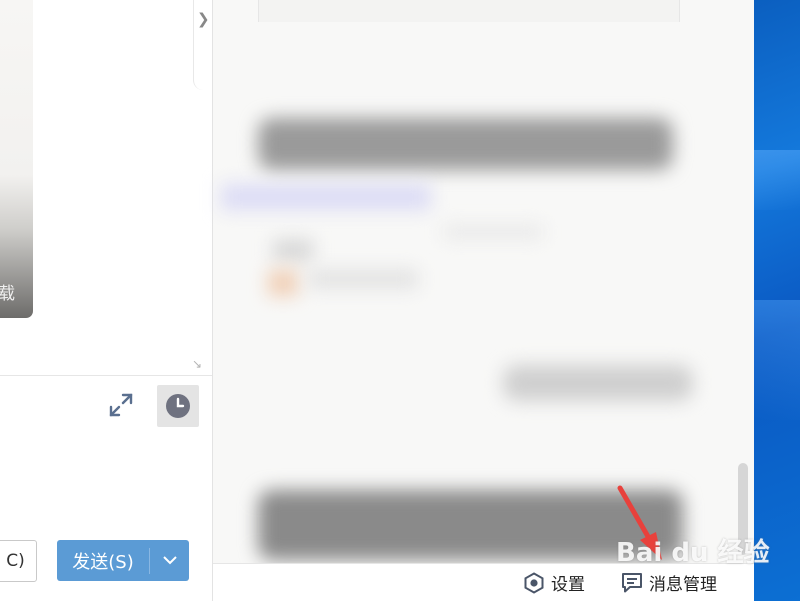 The image size is (800, 602). Describe the element at coordinates (639, 522) in the screenshot. I see `annotation-arrow` at that location.